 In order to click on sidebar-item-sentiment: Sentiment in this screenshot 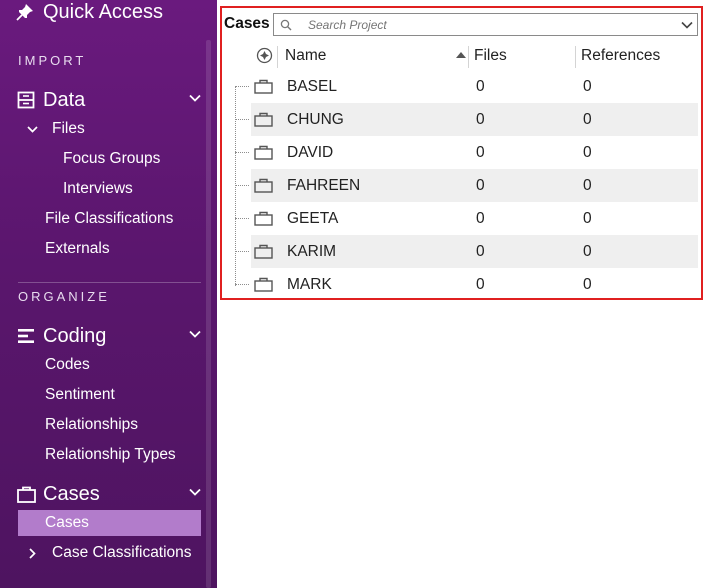, I will do `click(80, 395)`.